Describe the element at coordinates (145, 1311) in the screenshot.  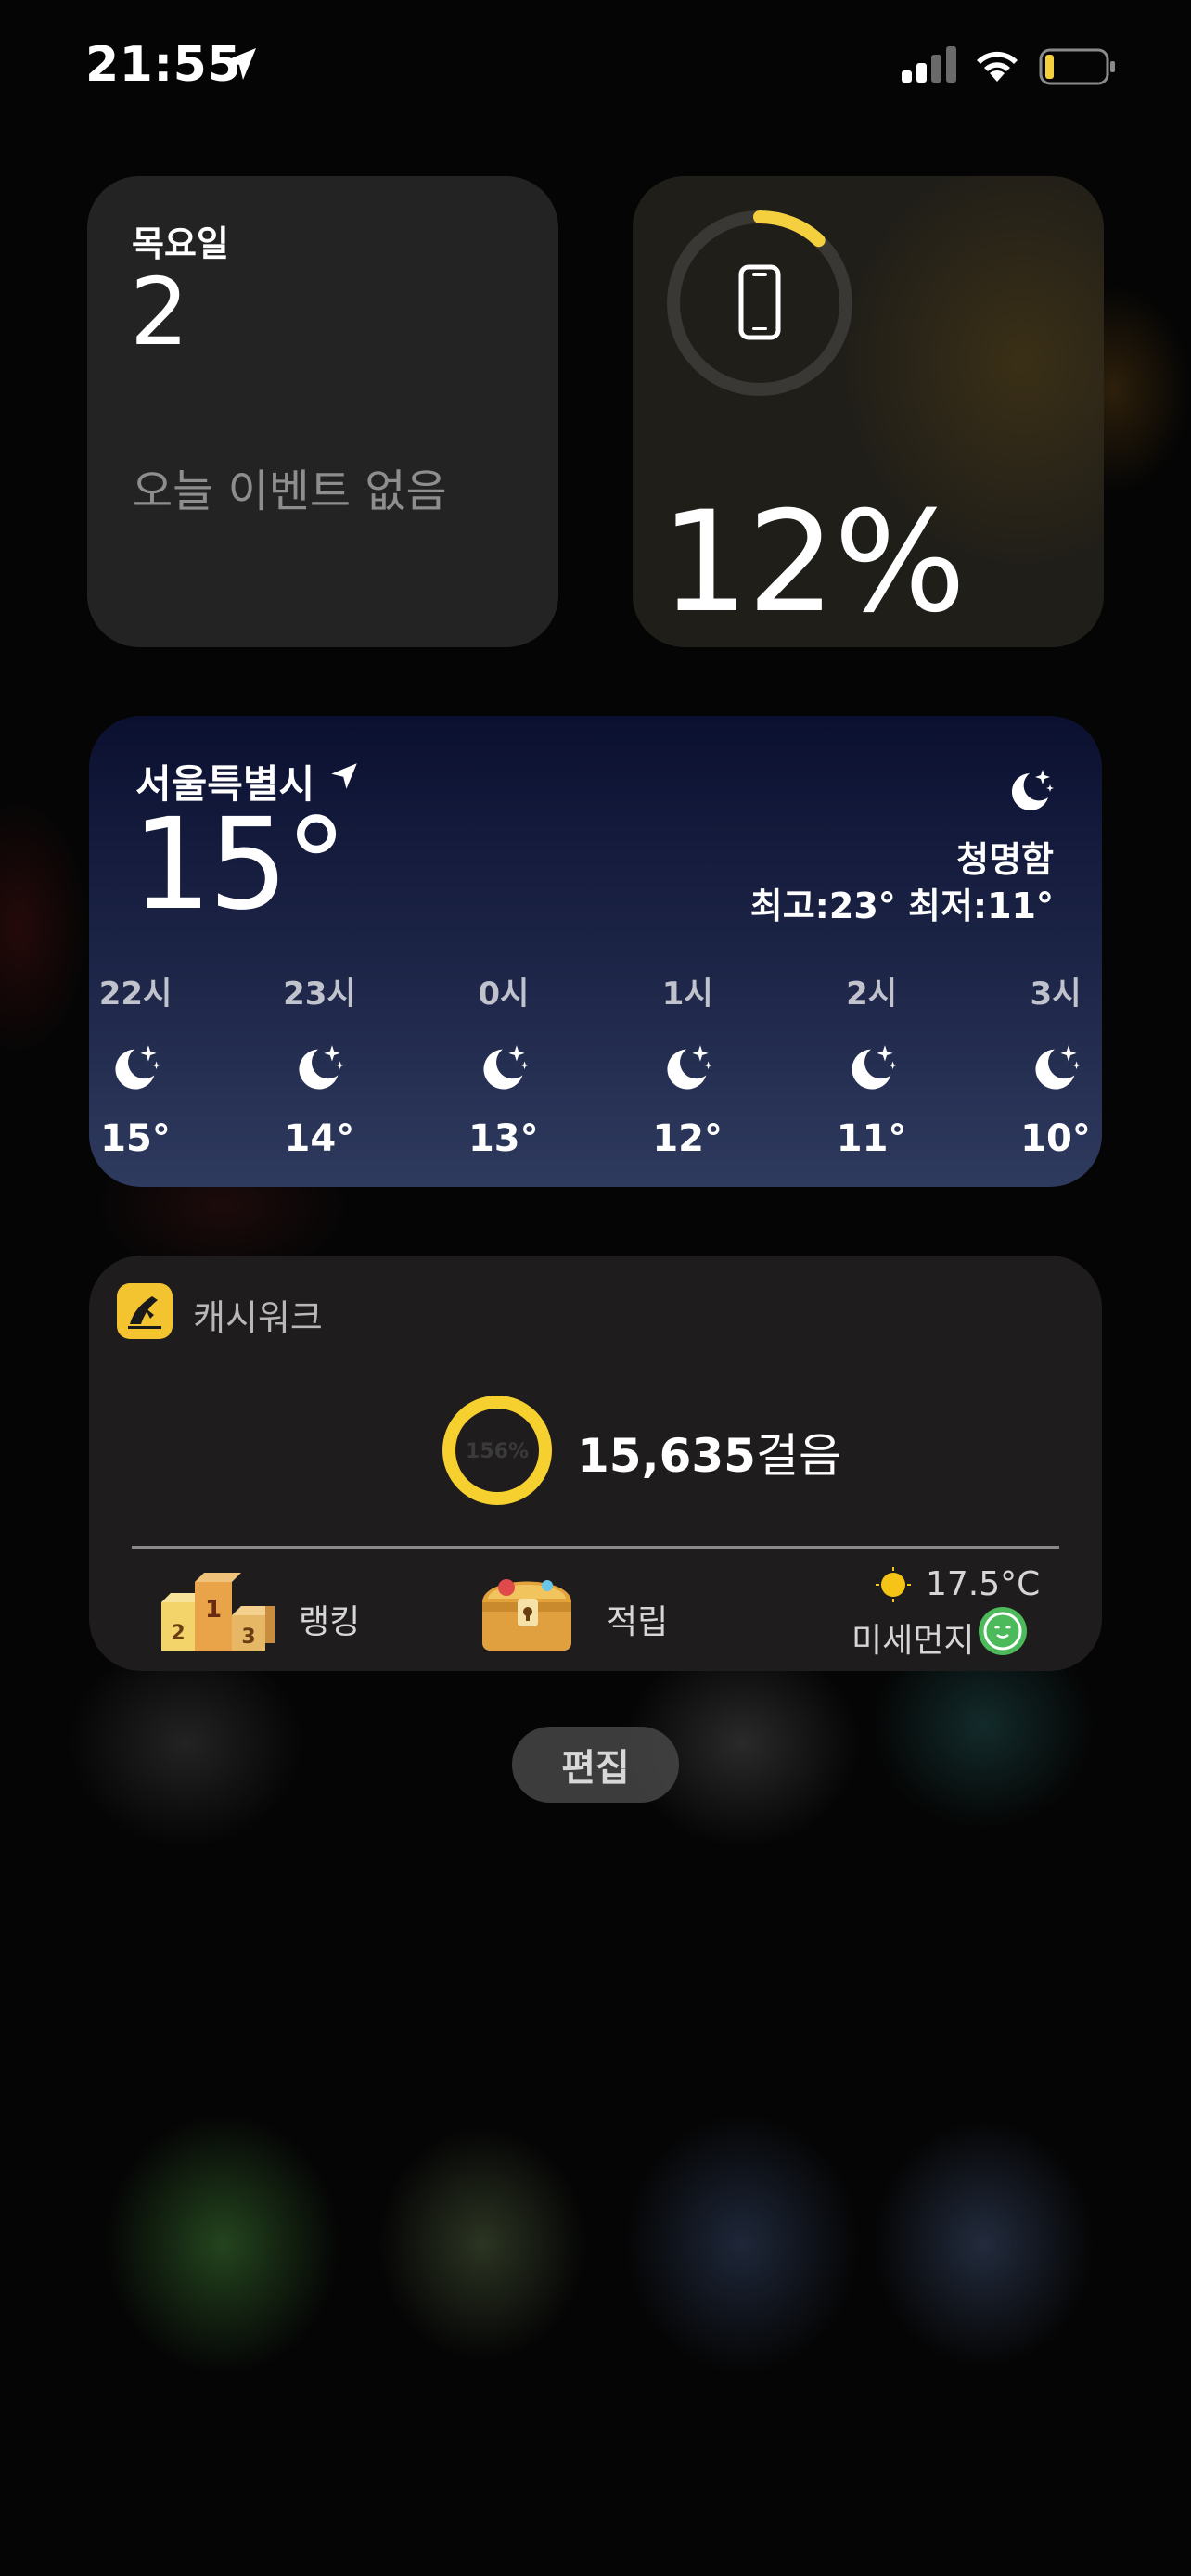
I see `cashwalk-logo-icon` at that location.